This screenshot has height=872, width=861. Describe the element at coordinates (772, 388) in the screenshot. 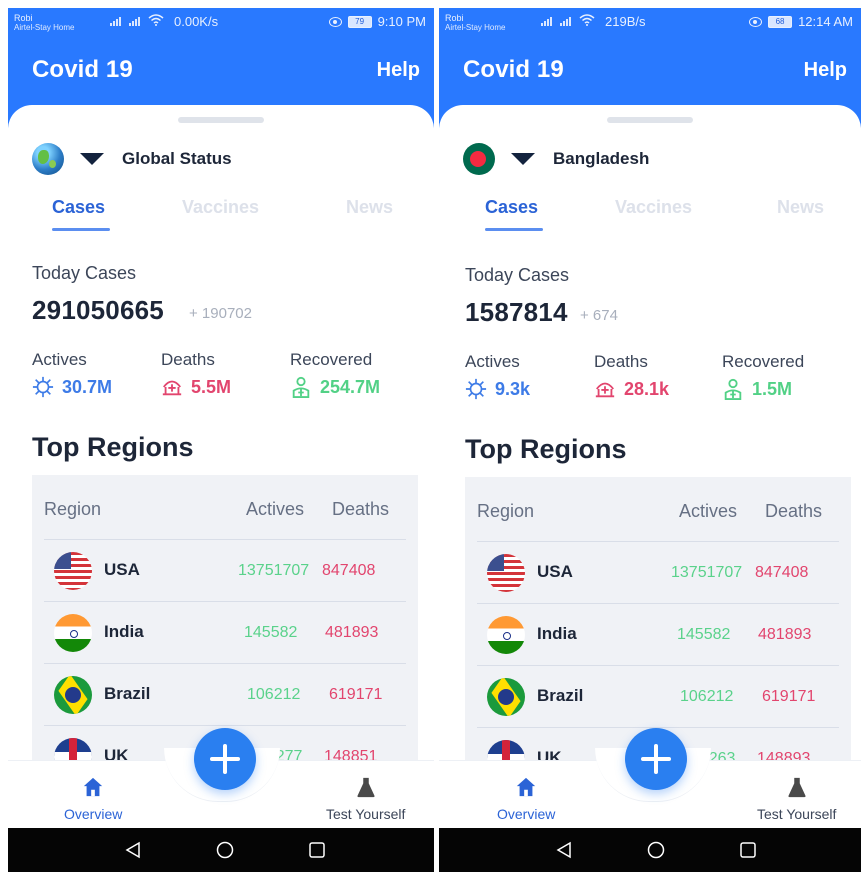

I see `recovered-value: 1.5M` at that location.